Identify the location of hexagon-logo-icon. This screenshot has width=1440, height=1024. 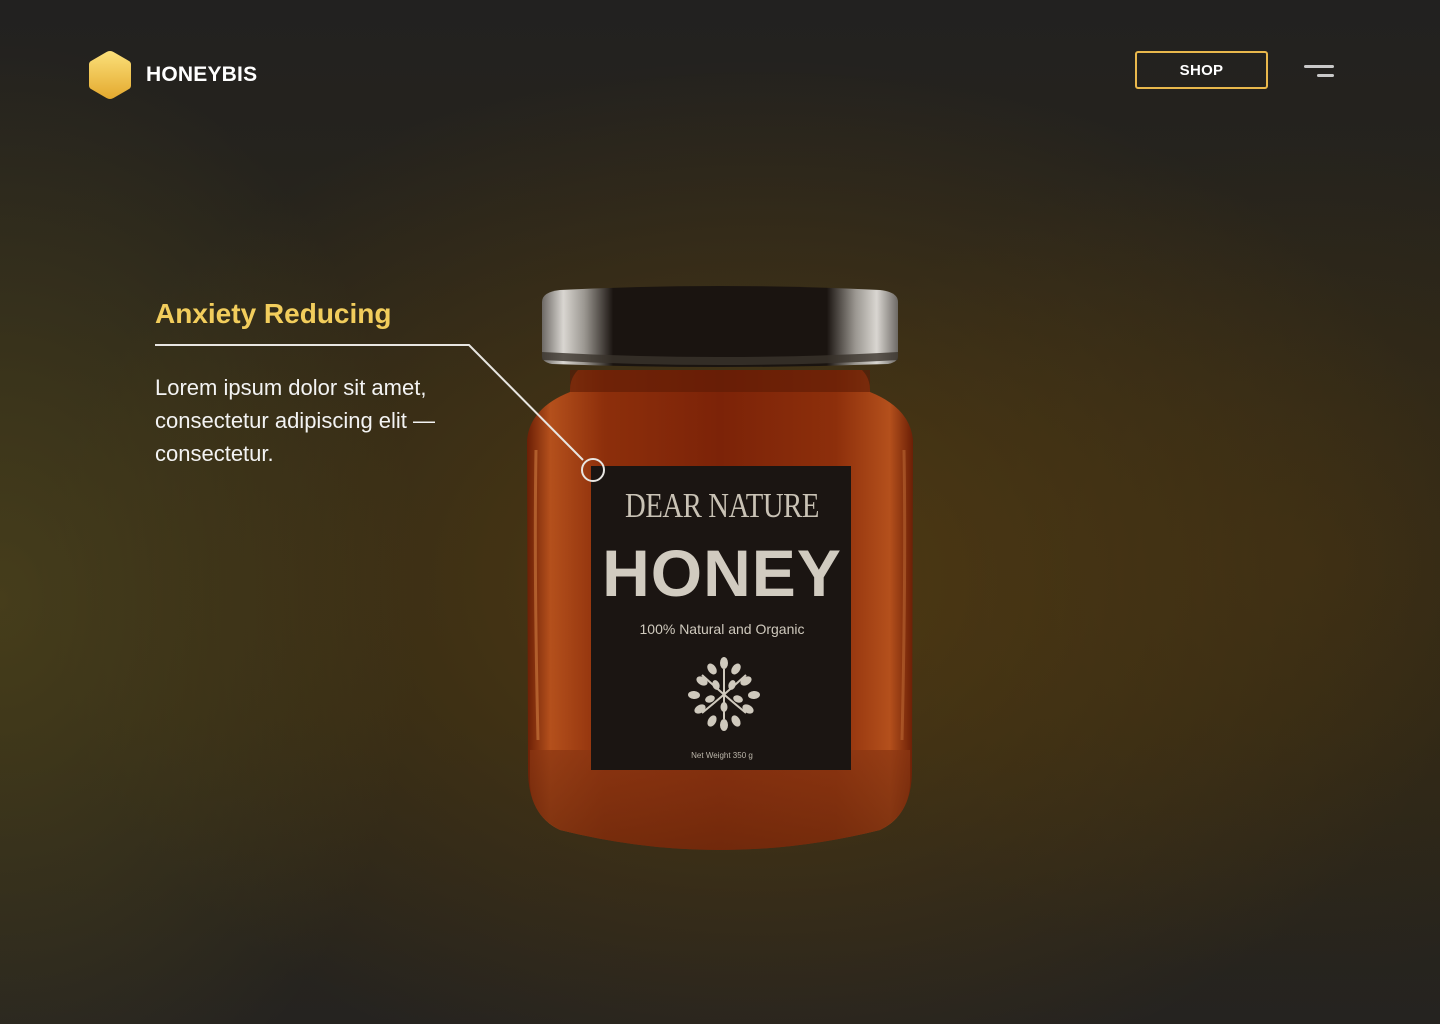
(110, 75).